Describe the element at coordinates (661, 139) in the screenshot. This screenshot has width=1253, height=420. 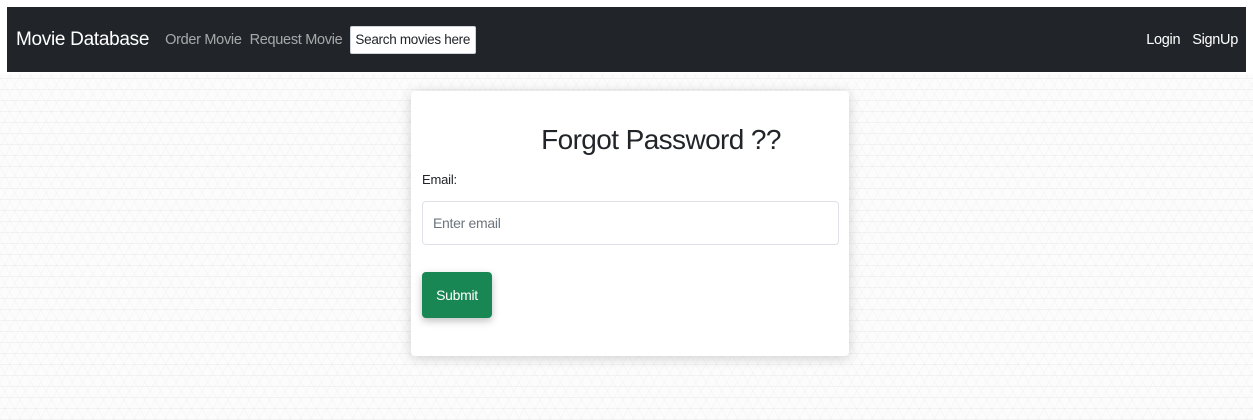
I see `page-title: Forgot Password ??` at that location.